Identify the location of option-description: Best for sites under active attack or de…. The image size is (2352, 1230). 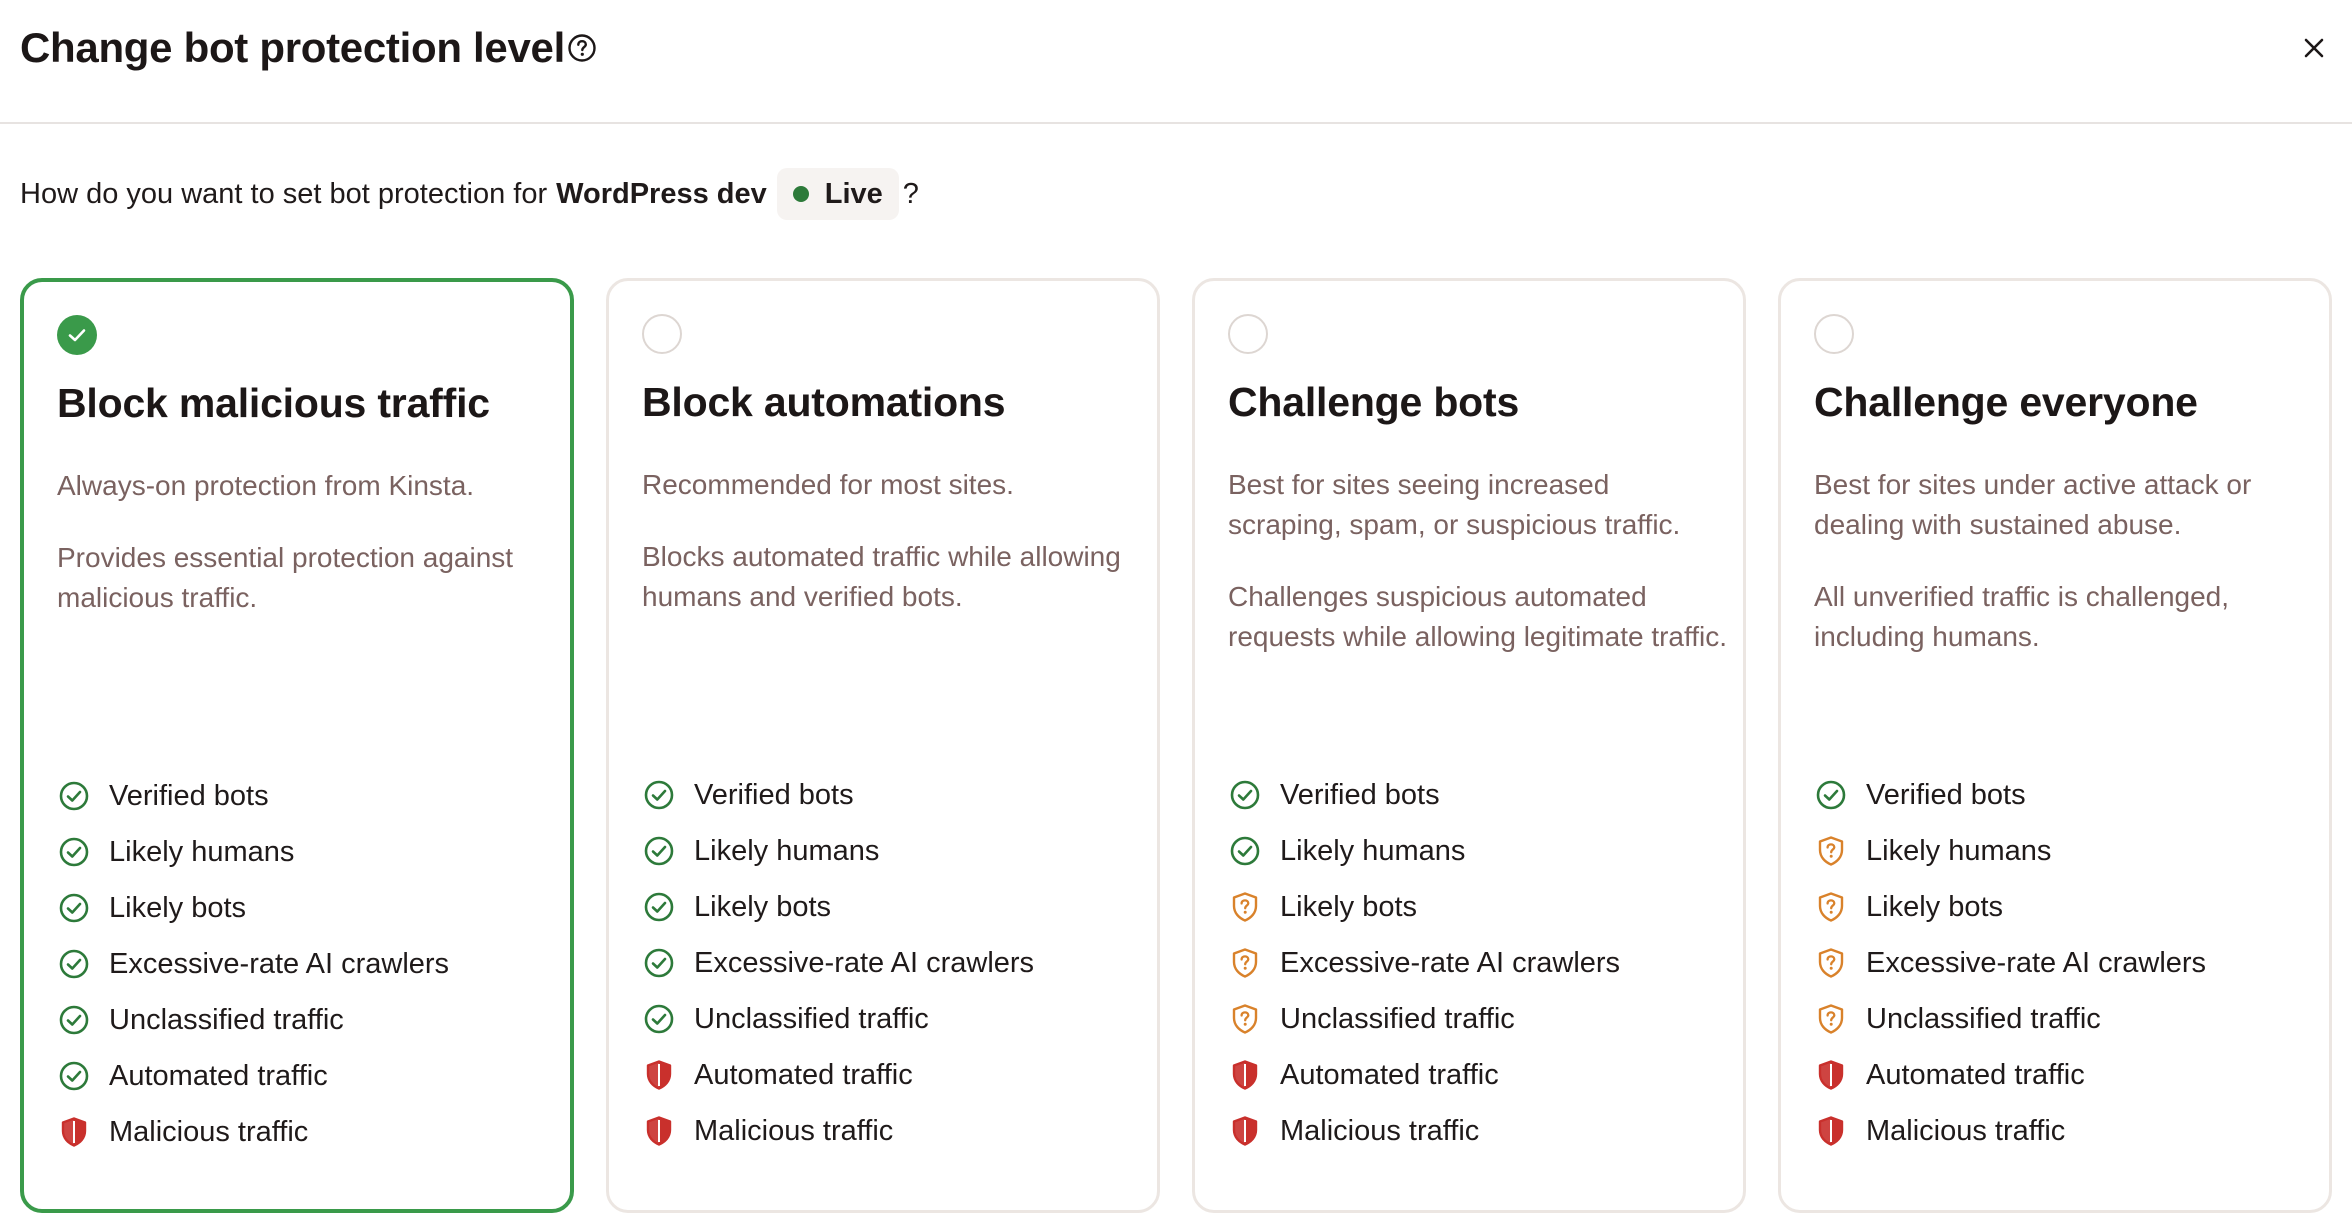
(2064, 577).